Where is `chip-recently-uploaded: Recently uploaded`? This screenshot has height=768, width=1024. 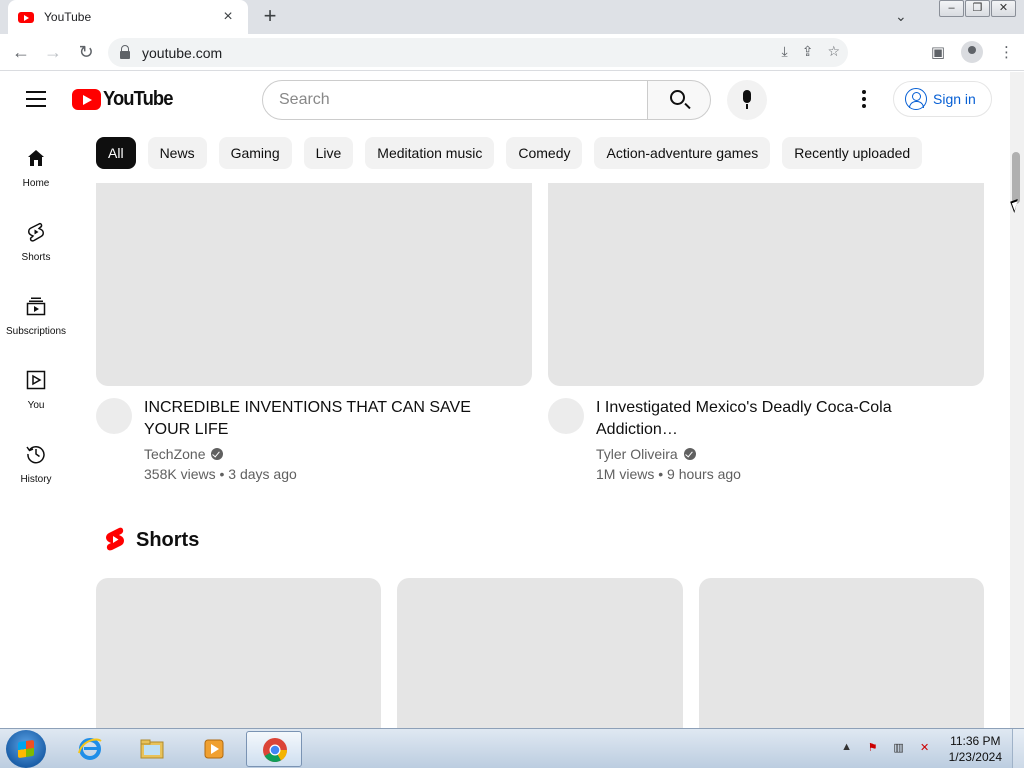
chip-recently-uploaded: Recently uploaded is located at coordinates (852, 153).